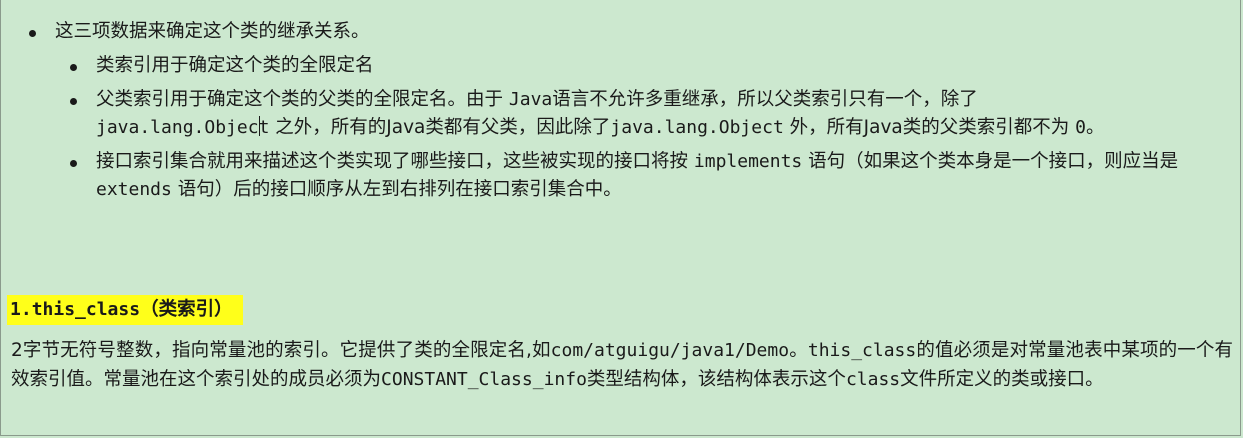 Image resolution: width=1243 pixels, height=438 pixels. I want to click on bullet-text: 类的父类索引都不为, so click(989, 127).